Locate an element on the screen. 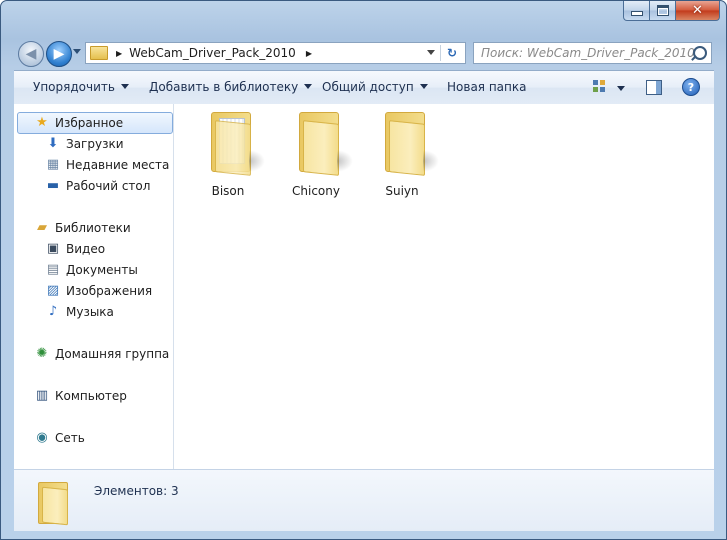 The image size is (727, 540). sidebar-item-video: ▣ Видео is located at coordinates (93, 248).